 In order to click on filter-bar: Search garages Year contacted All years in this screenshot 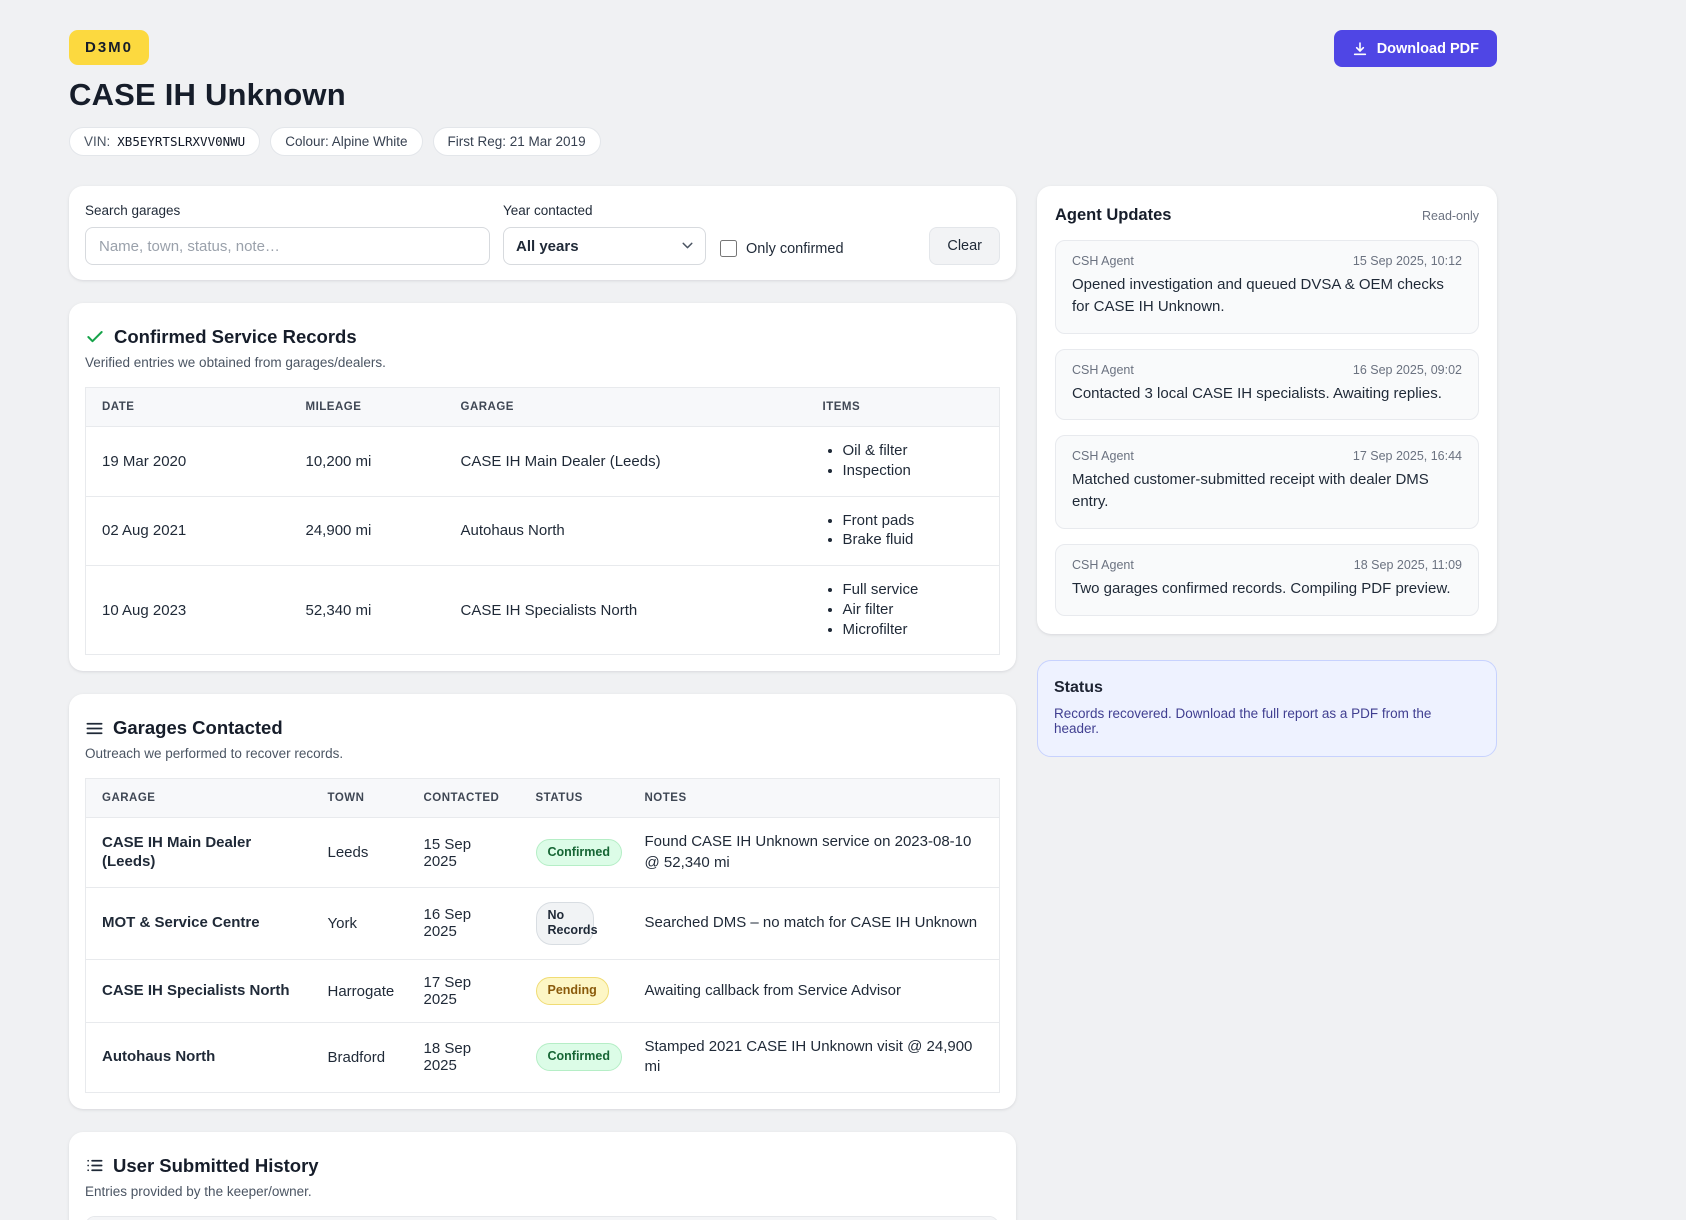, I will do `click(542, 233)`.